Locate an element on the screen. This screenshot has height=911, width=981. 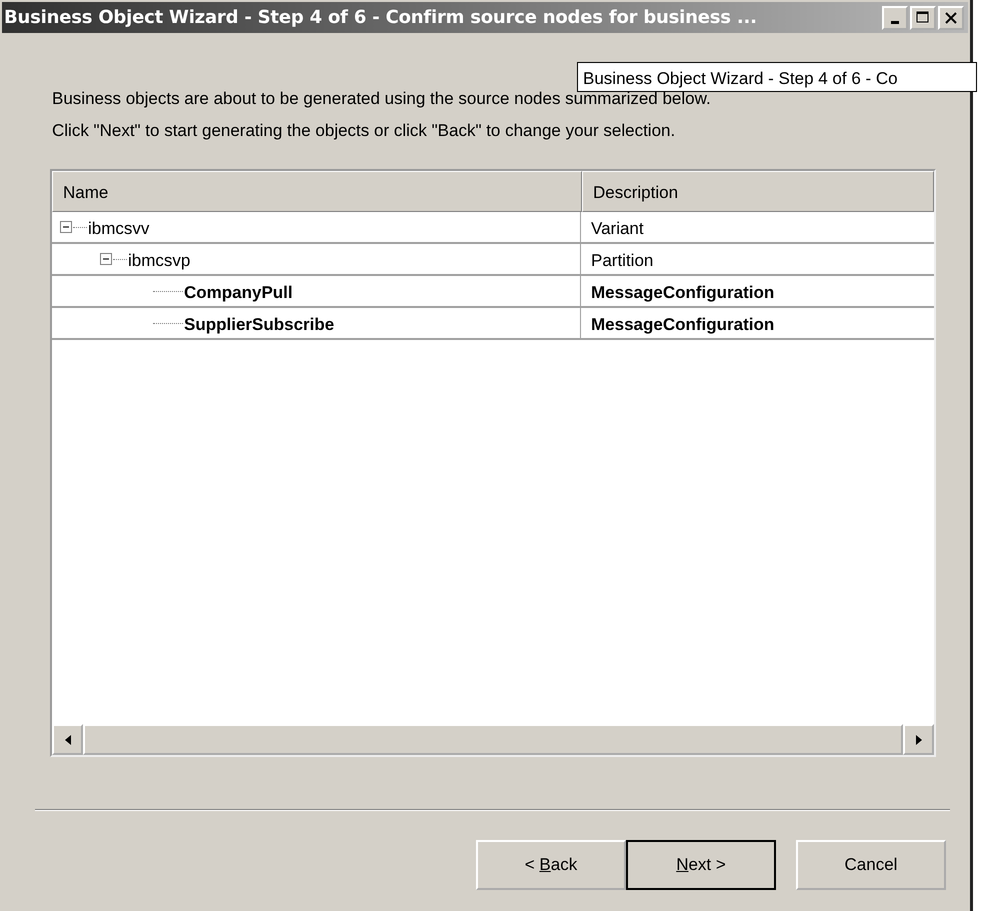
maximize-icon is located at coordinates (923, 17).